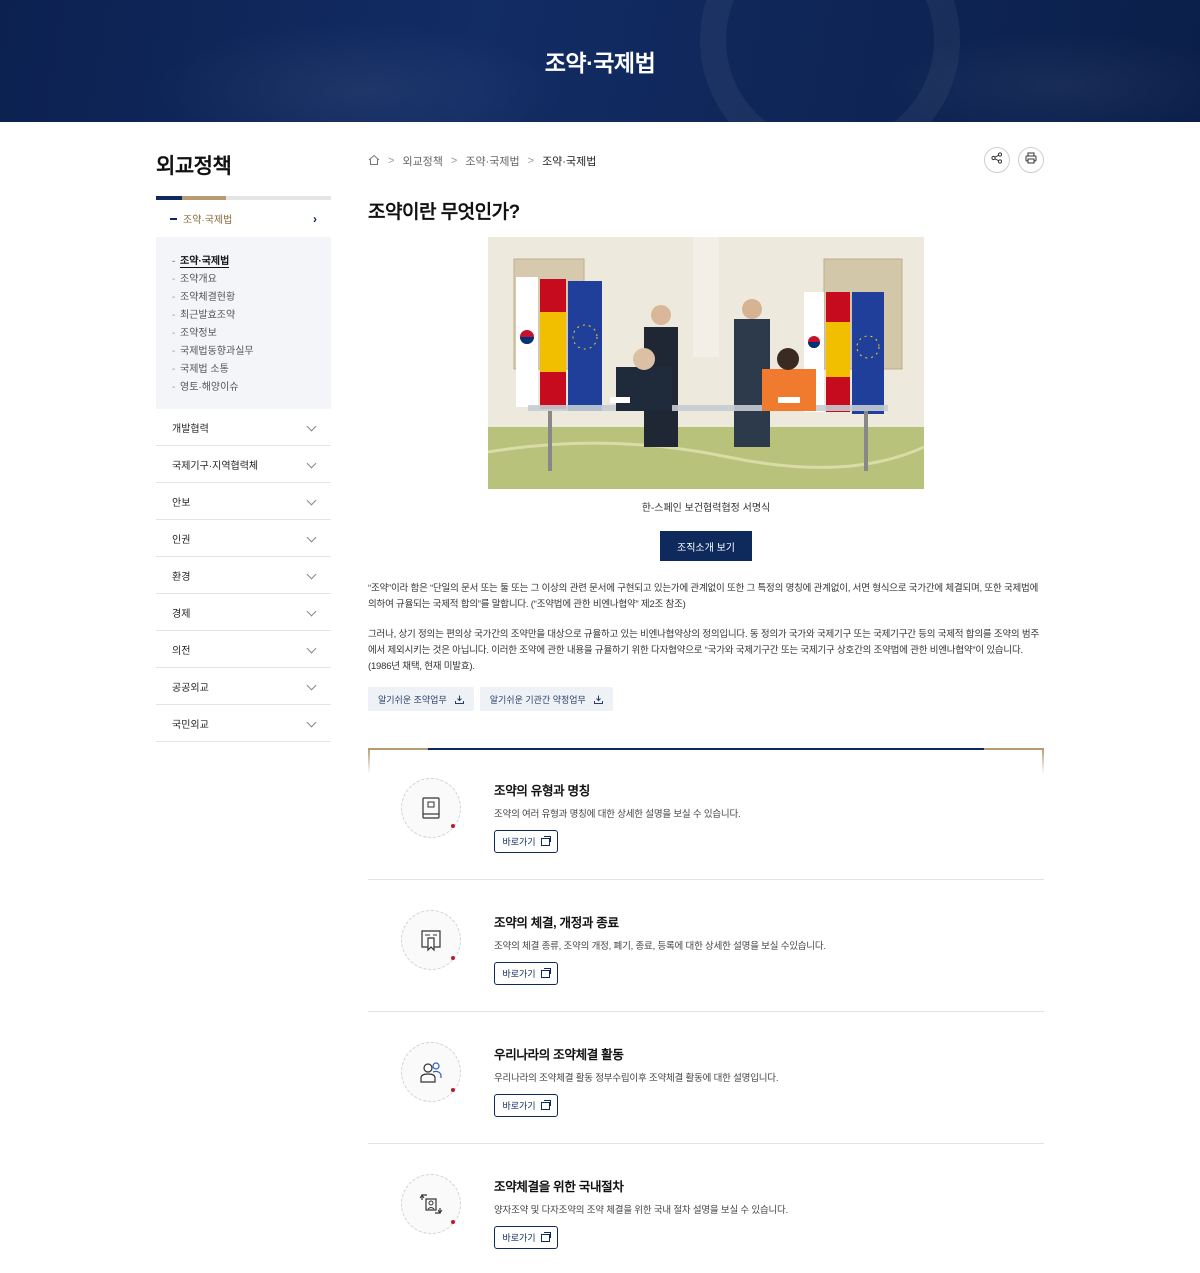 This screenshot has height=1273, width=1200. Describe the element at coordinates (194, 166) in the screenshot. I see `sidebar-title: 외교정책` at that location.